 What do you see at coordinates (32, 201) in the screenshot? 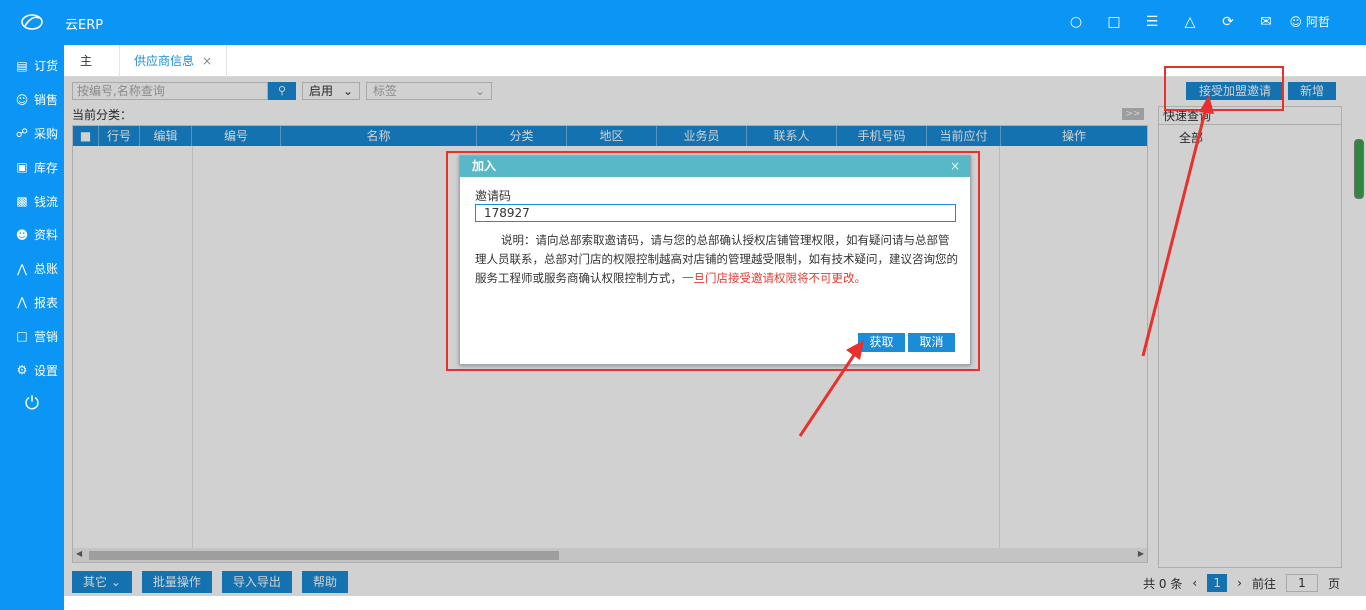
I see `sidebar-item-cashflow: ▩ 钱流` at bounding box center [32, 201].